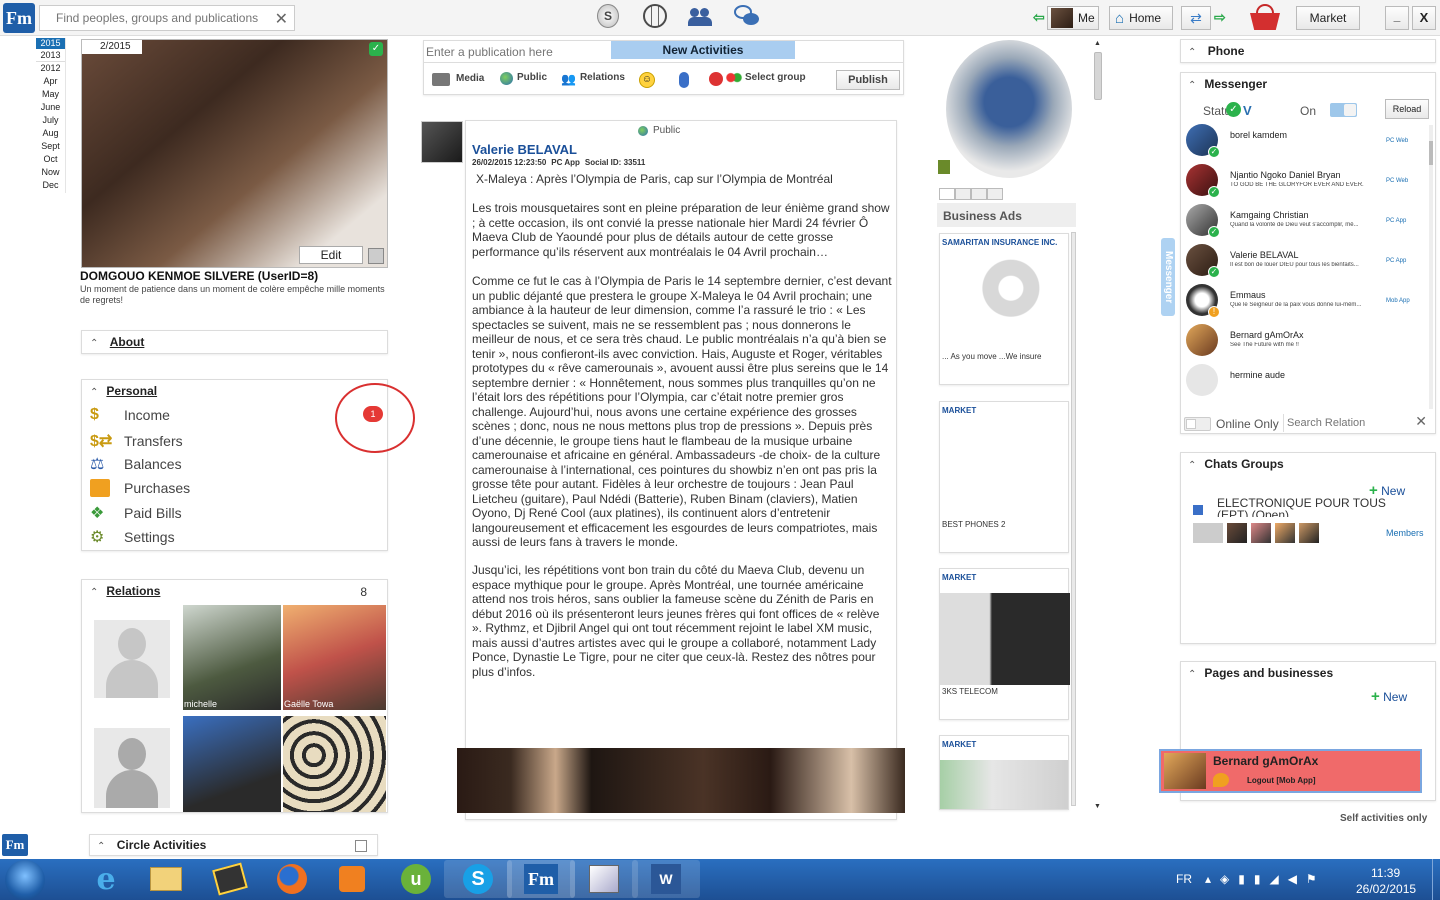 Image resolution: width=1440 pixels, height=900 pixels. Describe the element at coordinates (1247, 110) in the screenshot. I see `status-dropdown-icon: V` at that location.